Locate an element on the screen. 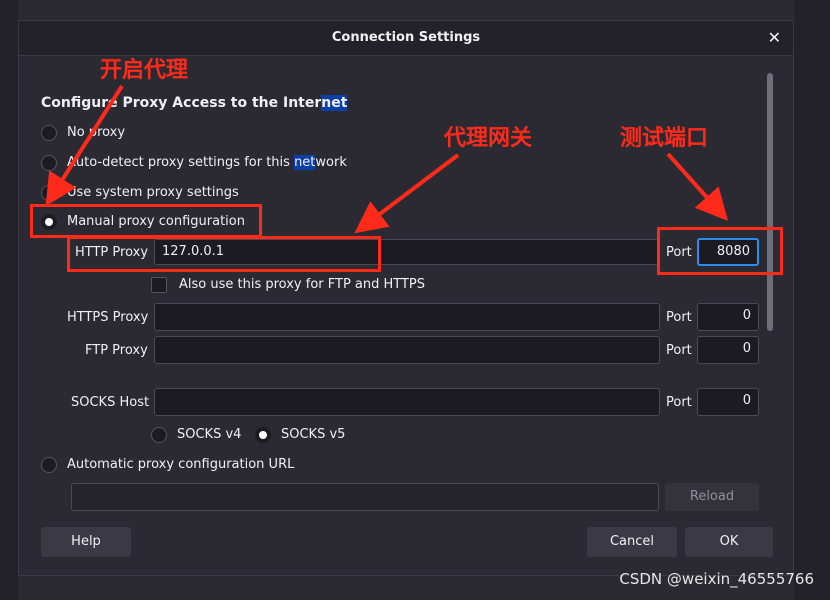 This screenshot has height=600, width=830. arrow-test-port is located at coordinates (697, 186).